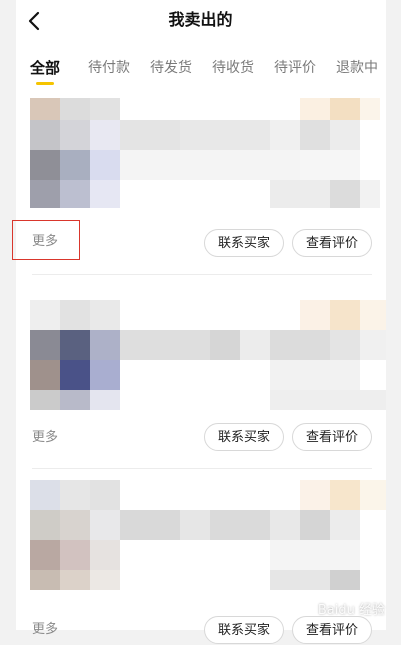 Image resolution: width=401 pixels, height=645 pixels. What do you see at coordinates (233, 68) in the screenshot?
I see `tab-pending-receipt: 待收货` at bounding box center [233, 68].